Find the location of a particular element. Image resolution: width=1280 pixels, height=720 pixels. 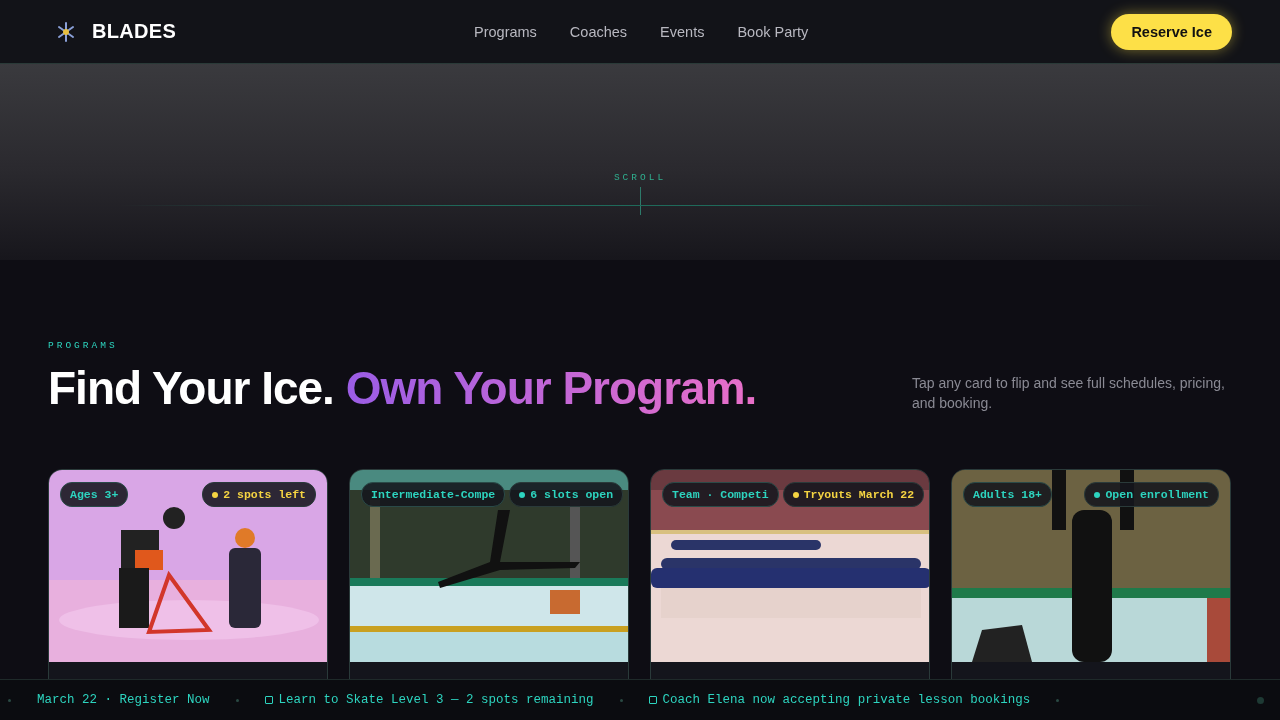

scroll-line is located at coordinates (640, 201).